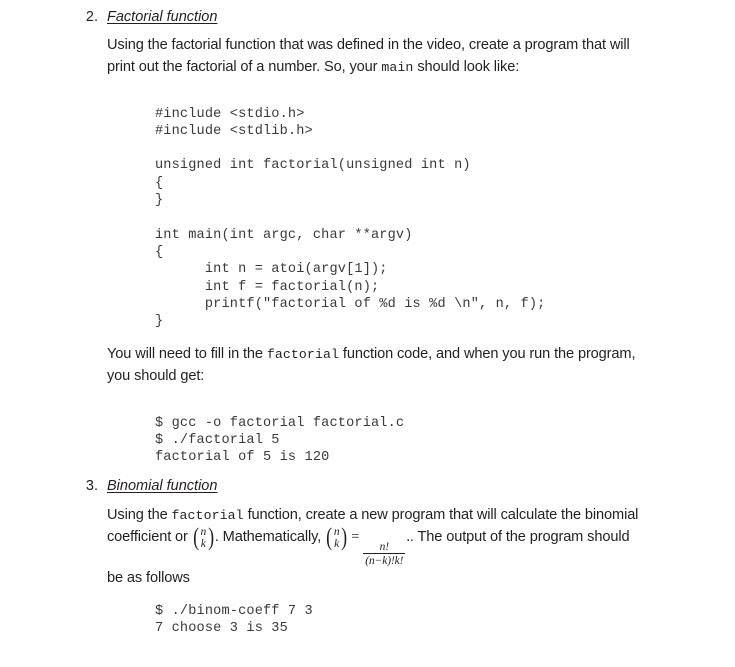  Describe the element at coordinates (162, 17) in the screenshot. I see `section-heading-factorial-function: Factorial function` at that location.